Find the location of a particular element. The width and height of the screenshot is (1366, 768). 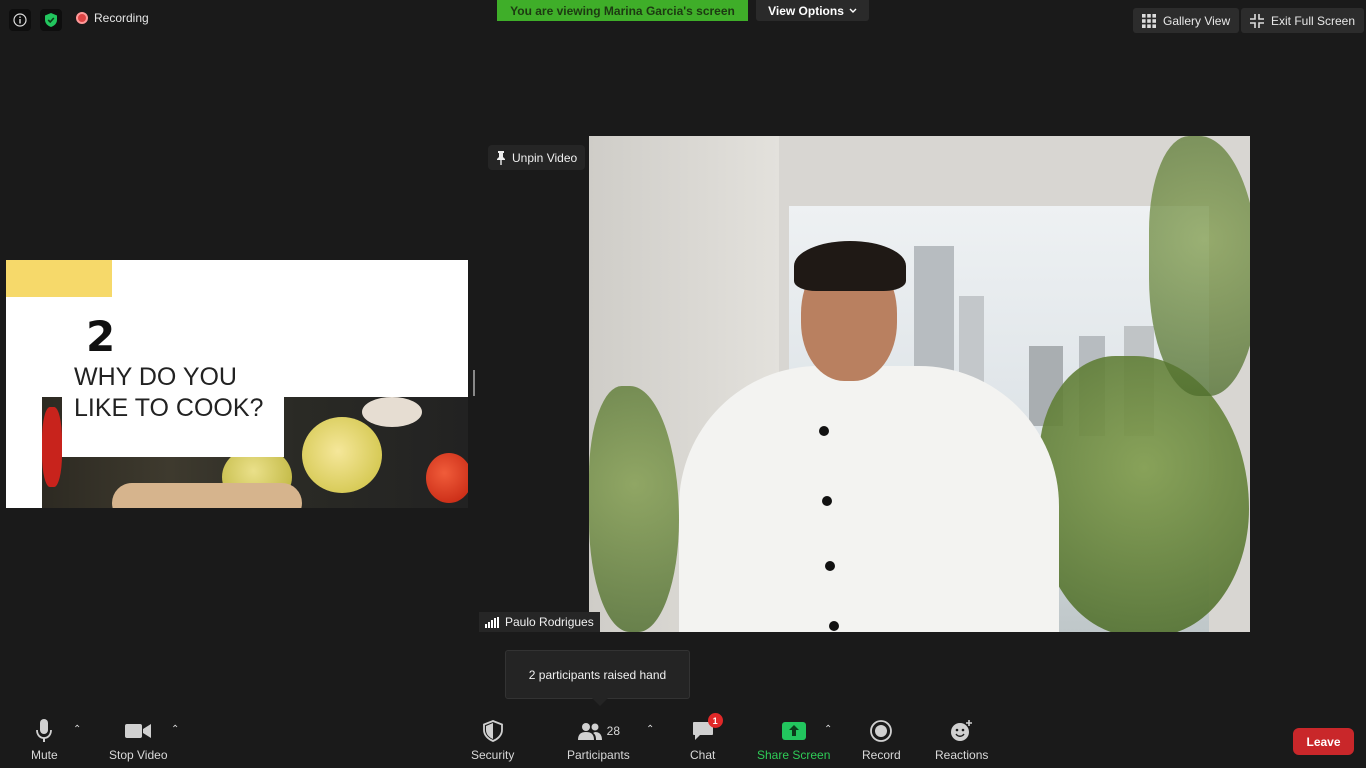

participant-name-tag: Paulo Rodrigues is located at coordinates (539, 622).